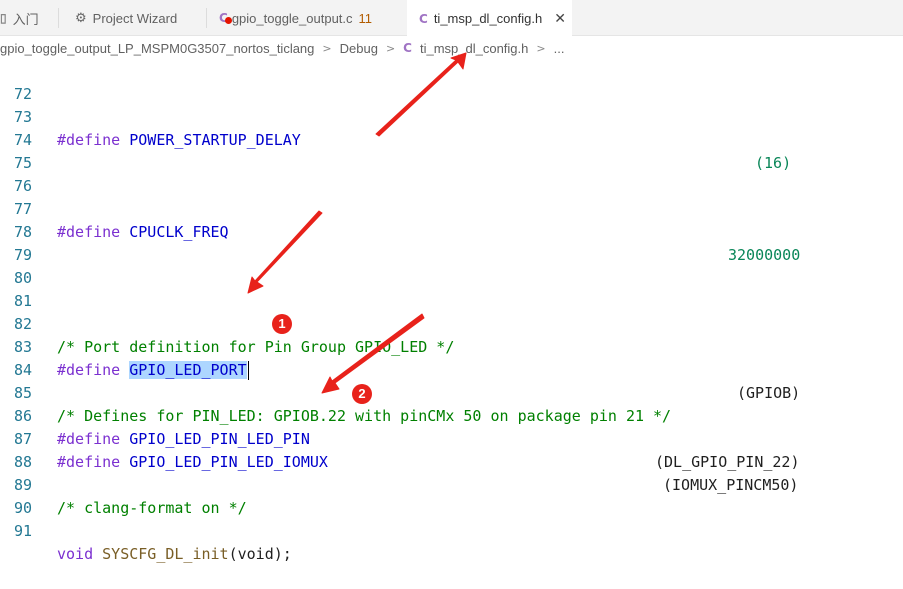 This screenshot has width=903, height=589. I want to click on tab-ti-msp-dl-config: C ti_msp_dl_config.h ✕, so click(489, 18).